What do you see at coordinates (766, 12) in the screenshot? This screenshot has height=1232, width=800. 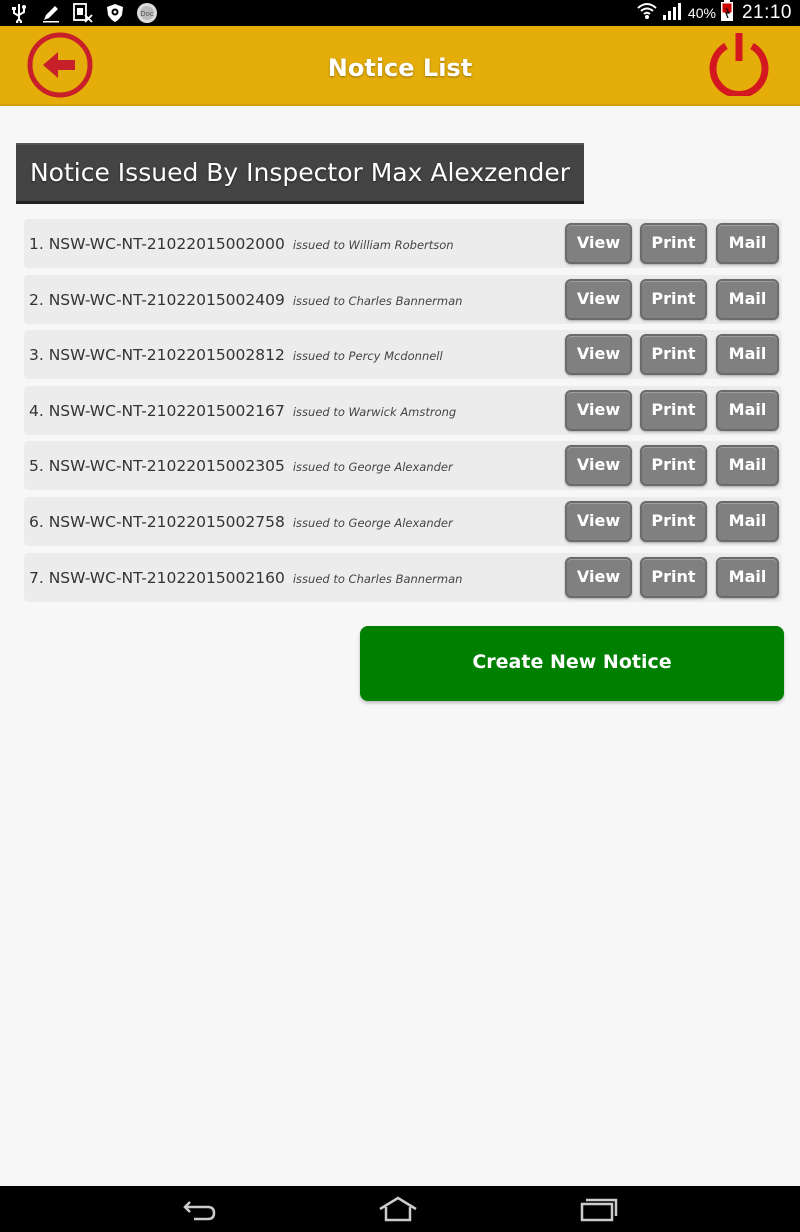 I see `status-clock: 21:10` at bounding box center [766, 12].